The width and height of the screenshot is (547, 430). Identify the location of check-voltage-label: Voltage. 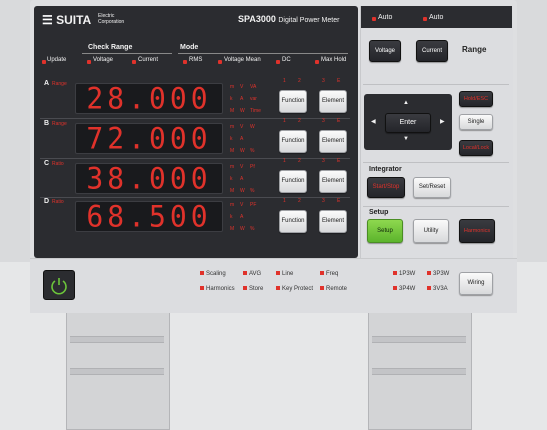
(103, 60).